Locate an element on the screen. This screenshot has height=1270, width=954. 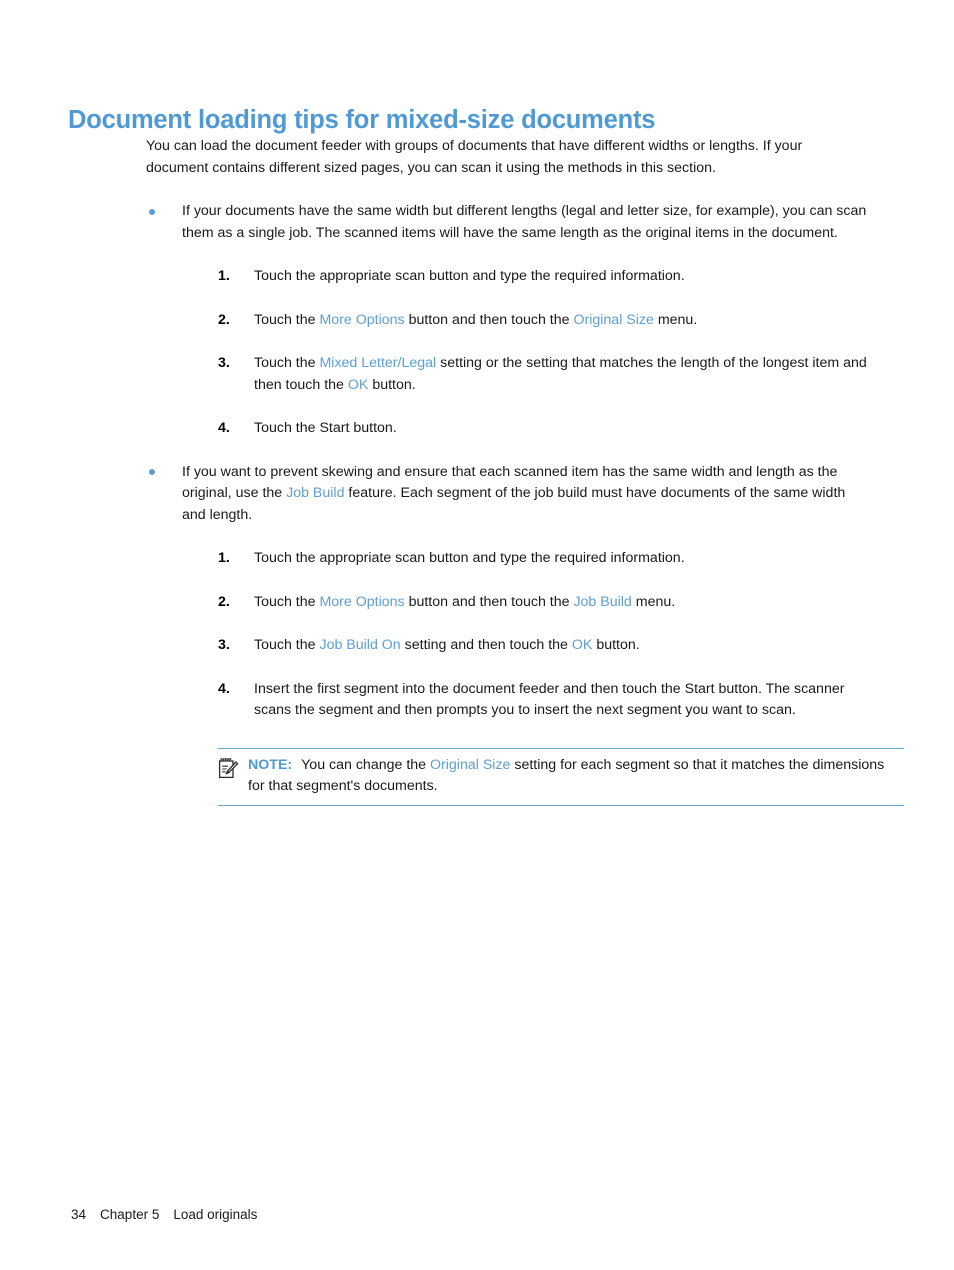
list-item: 4. Touch the Start button. is located at coordinates (525, 429).